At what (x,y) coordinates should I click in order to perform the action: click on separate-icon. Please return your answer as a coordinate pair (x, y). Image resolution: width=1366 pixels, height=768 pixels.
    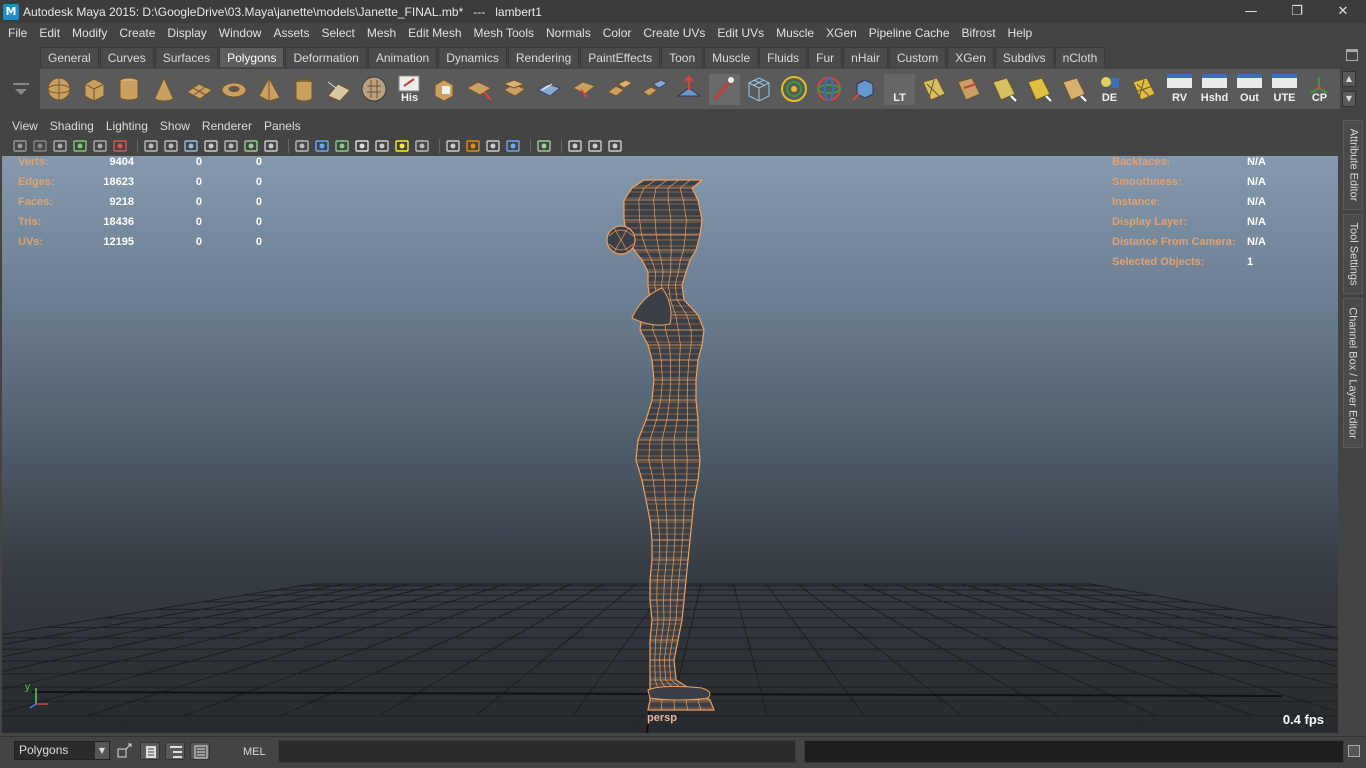
    Looking at the image, I should click on (479, 89).